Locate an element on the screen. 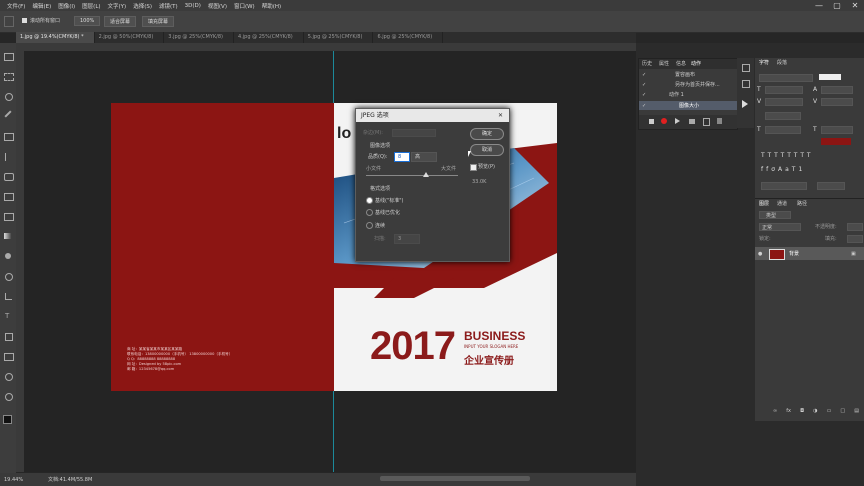 This screenshot has width=864, height=486. fx-icon: fx is located at coordinates (788, 411).